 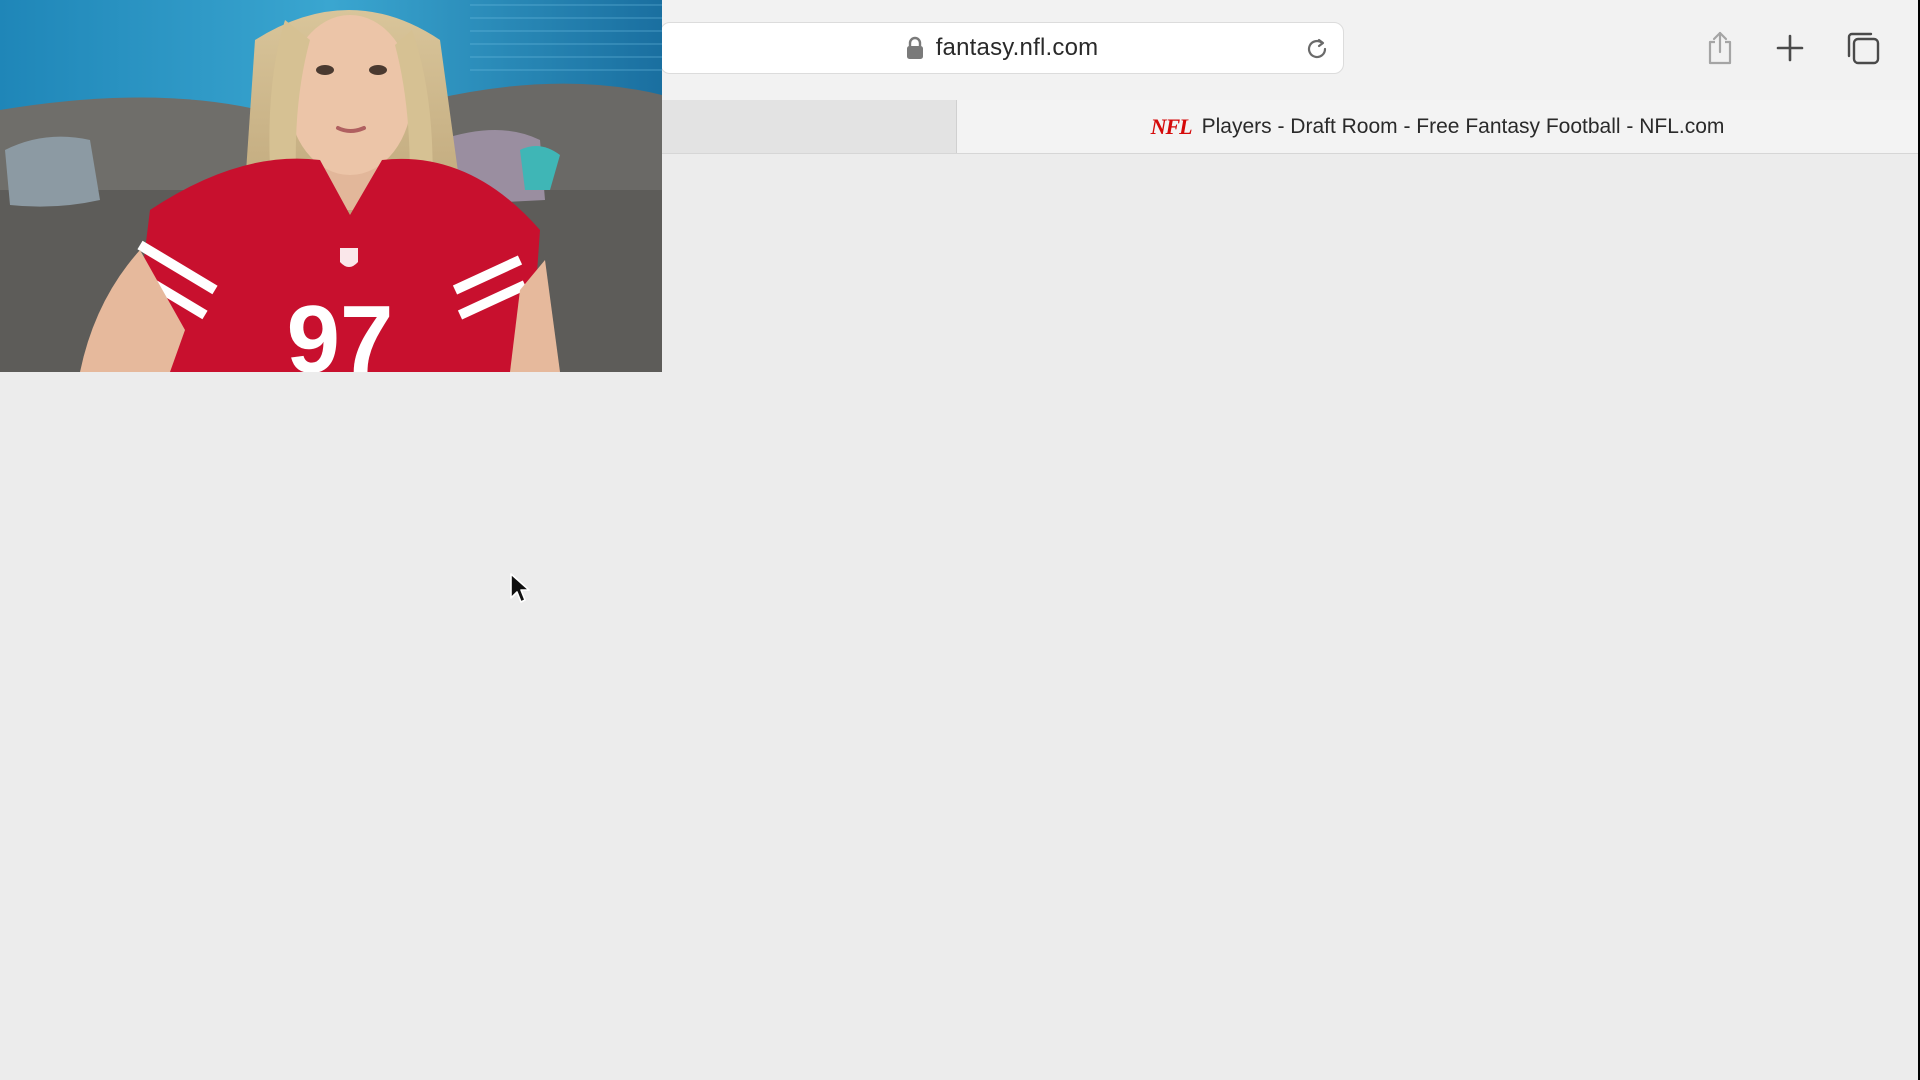 I want to click on tabs-overview-icon, so click(x=1863, y=48).